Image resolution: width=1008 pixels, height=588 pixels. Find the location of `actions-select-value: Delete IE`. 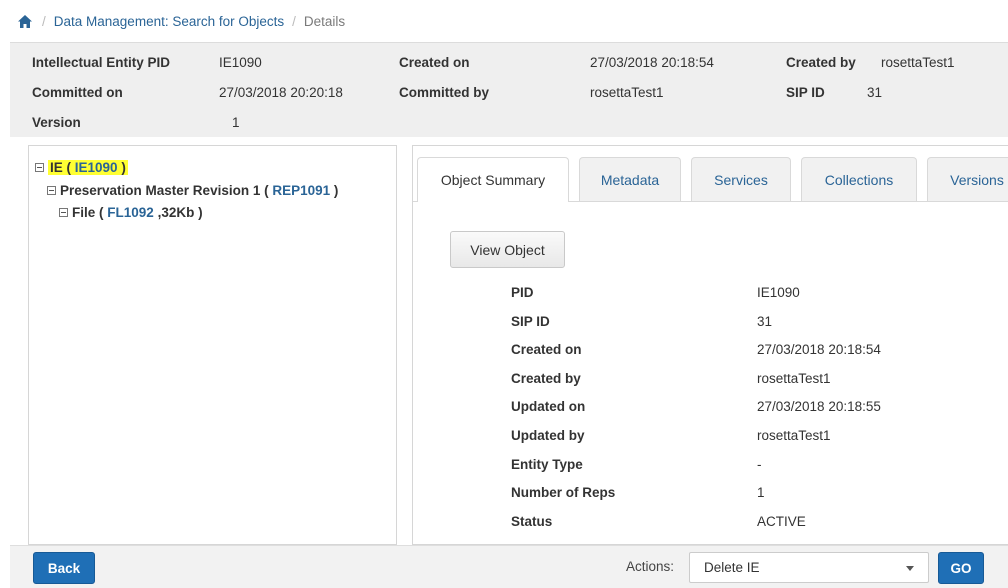

actions-select-value: Delete IE is located at coordinates (732, 567).